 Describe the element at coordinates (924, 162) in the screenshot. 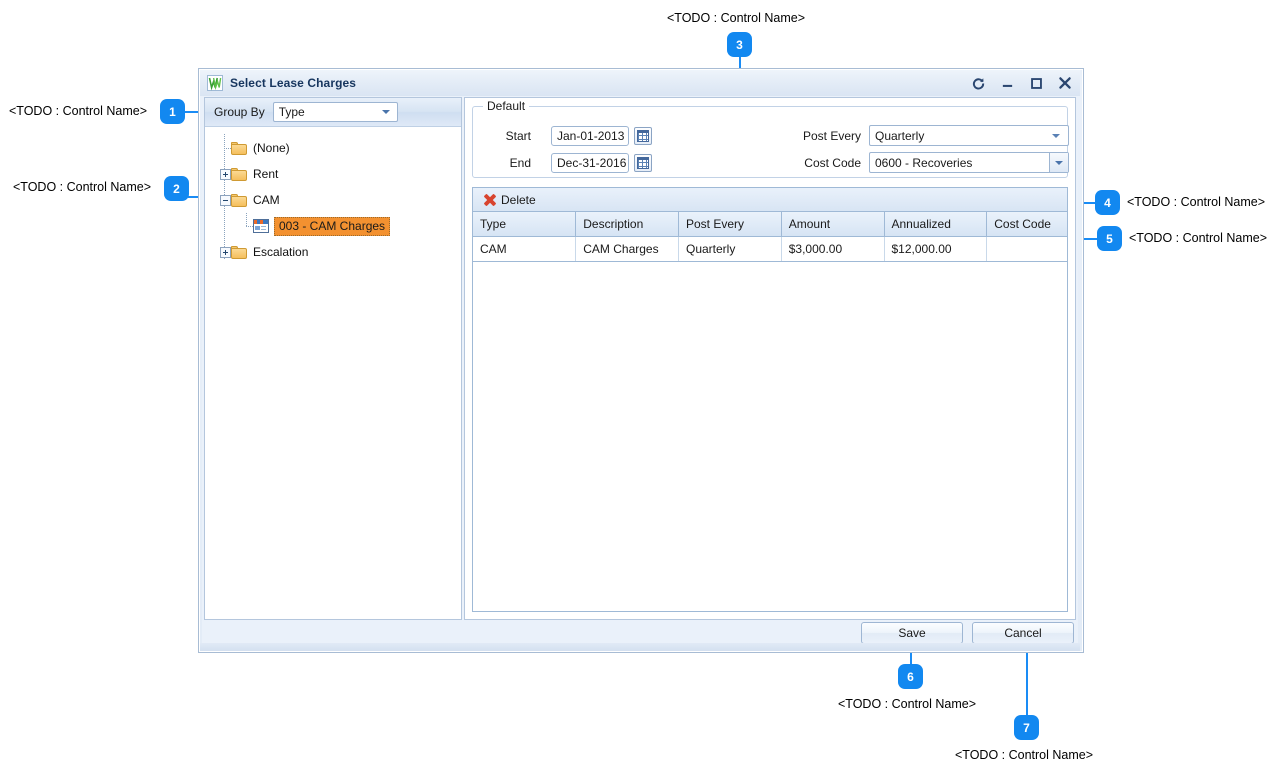

I see `cost-code-value: 0600 - Recoveries` at that location.